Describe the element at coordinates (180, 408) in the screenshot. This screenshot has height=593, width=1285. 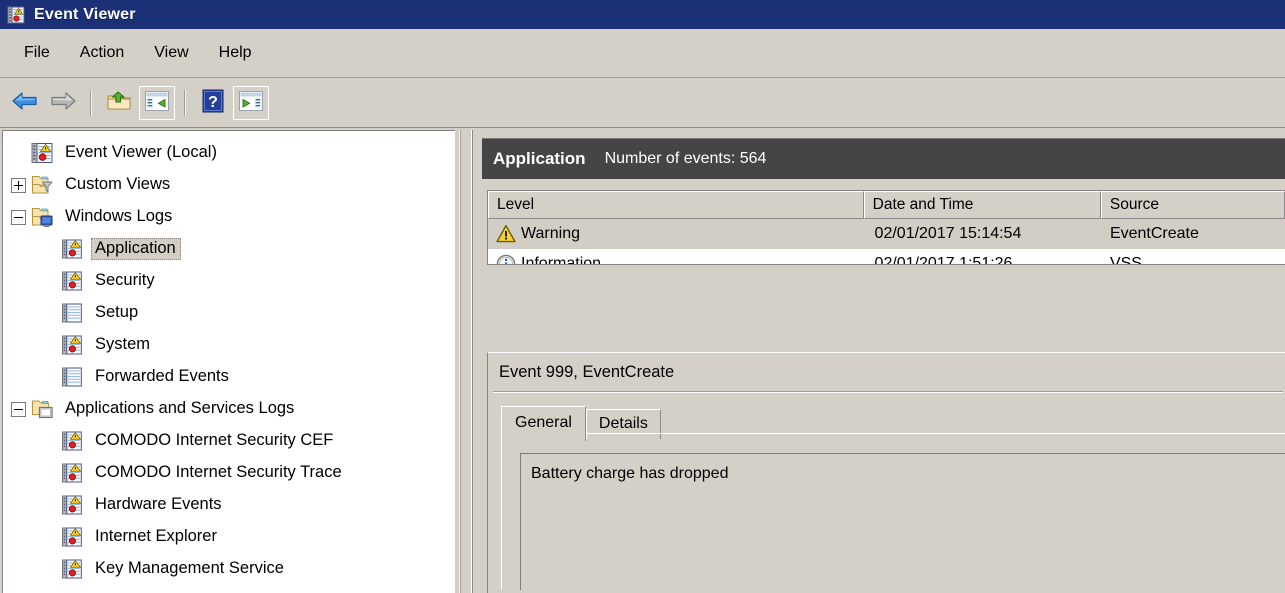
I see `tree-item-label: Applications and Services Logs` at that location.